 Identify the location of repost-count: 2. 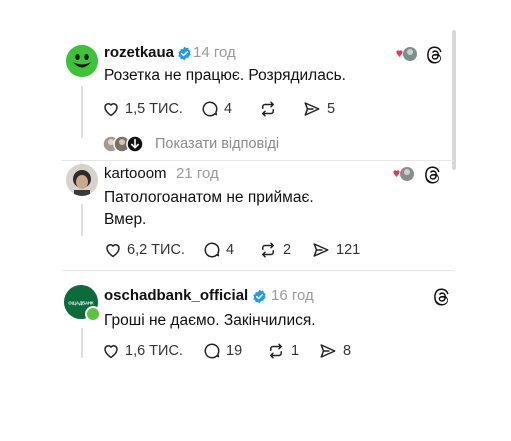
(287, 250).